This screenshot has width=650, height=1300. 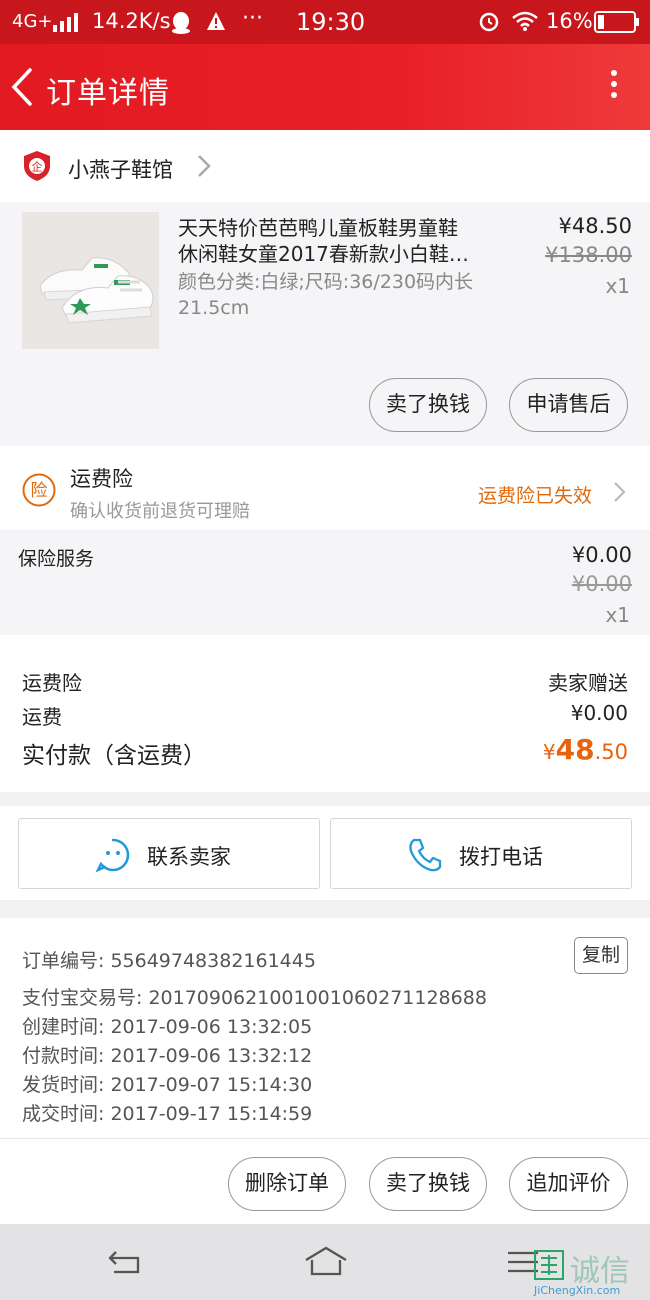 What do you see at coordinates (568, 405) in the screenshot?
I see `after-sale-button: 申请售后` at bounding box center [568, 405].